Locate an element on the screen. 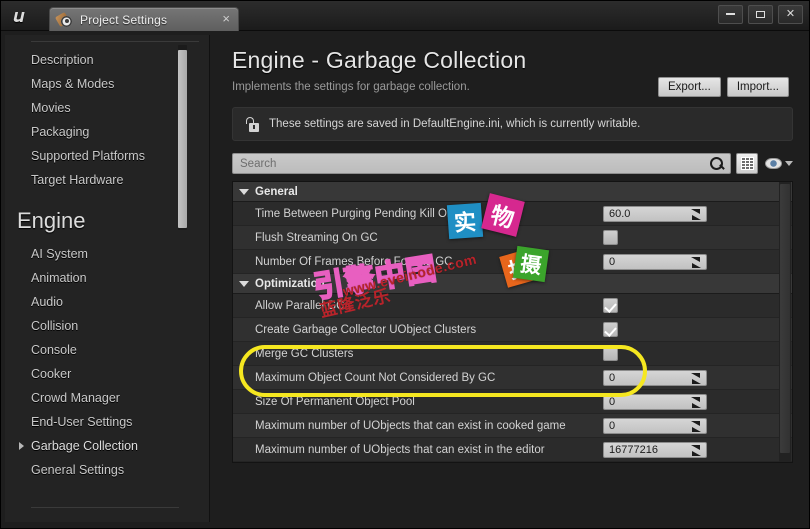 Image resolution: width=810 pixels, height=529 pixels. title-bar: 𝒖 Project Settings × ✕ is located at coordinates (405, 16).